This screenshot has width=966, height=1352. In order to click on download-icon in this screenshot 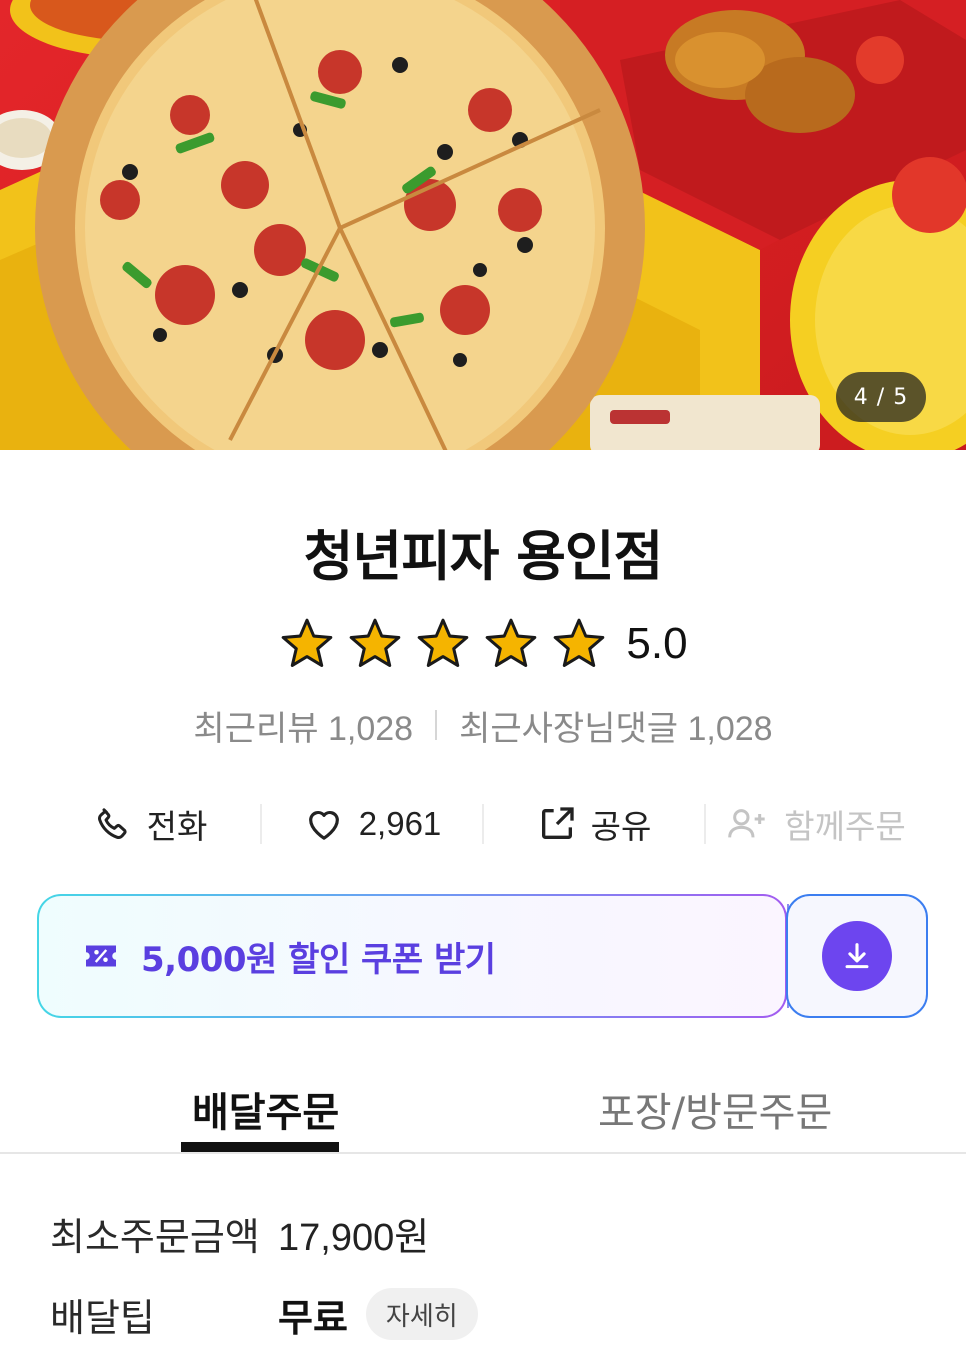, I will do `click(857, 956)`.